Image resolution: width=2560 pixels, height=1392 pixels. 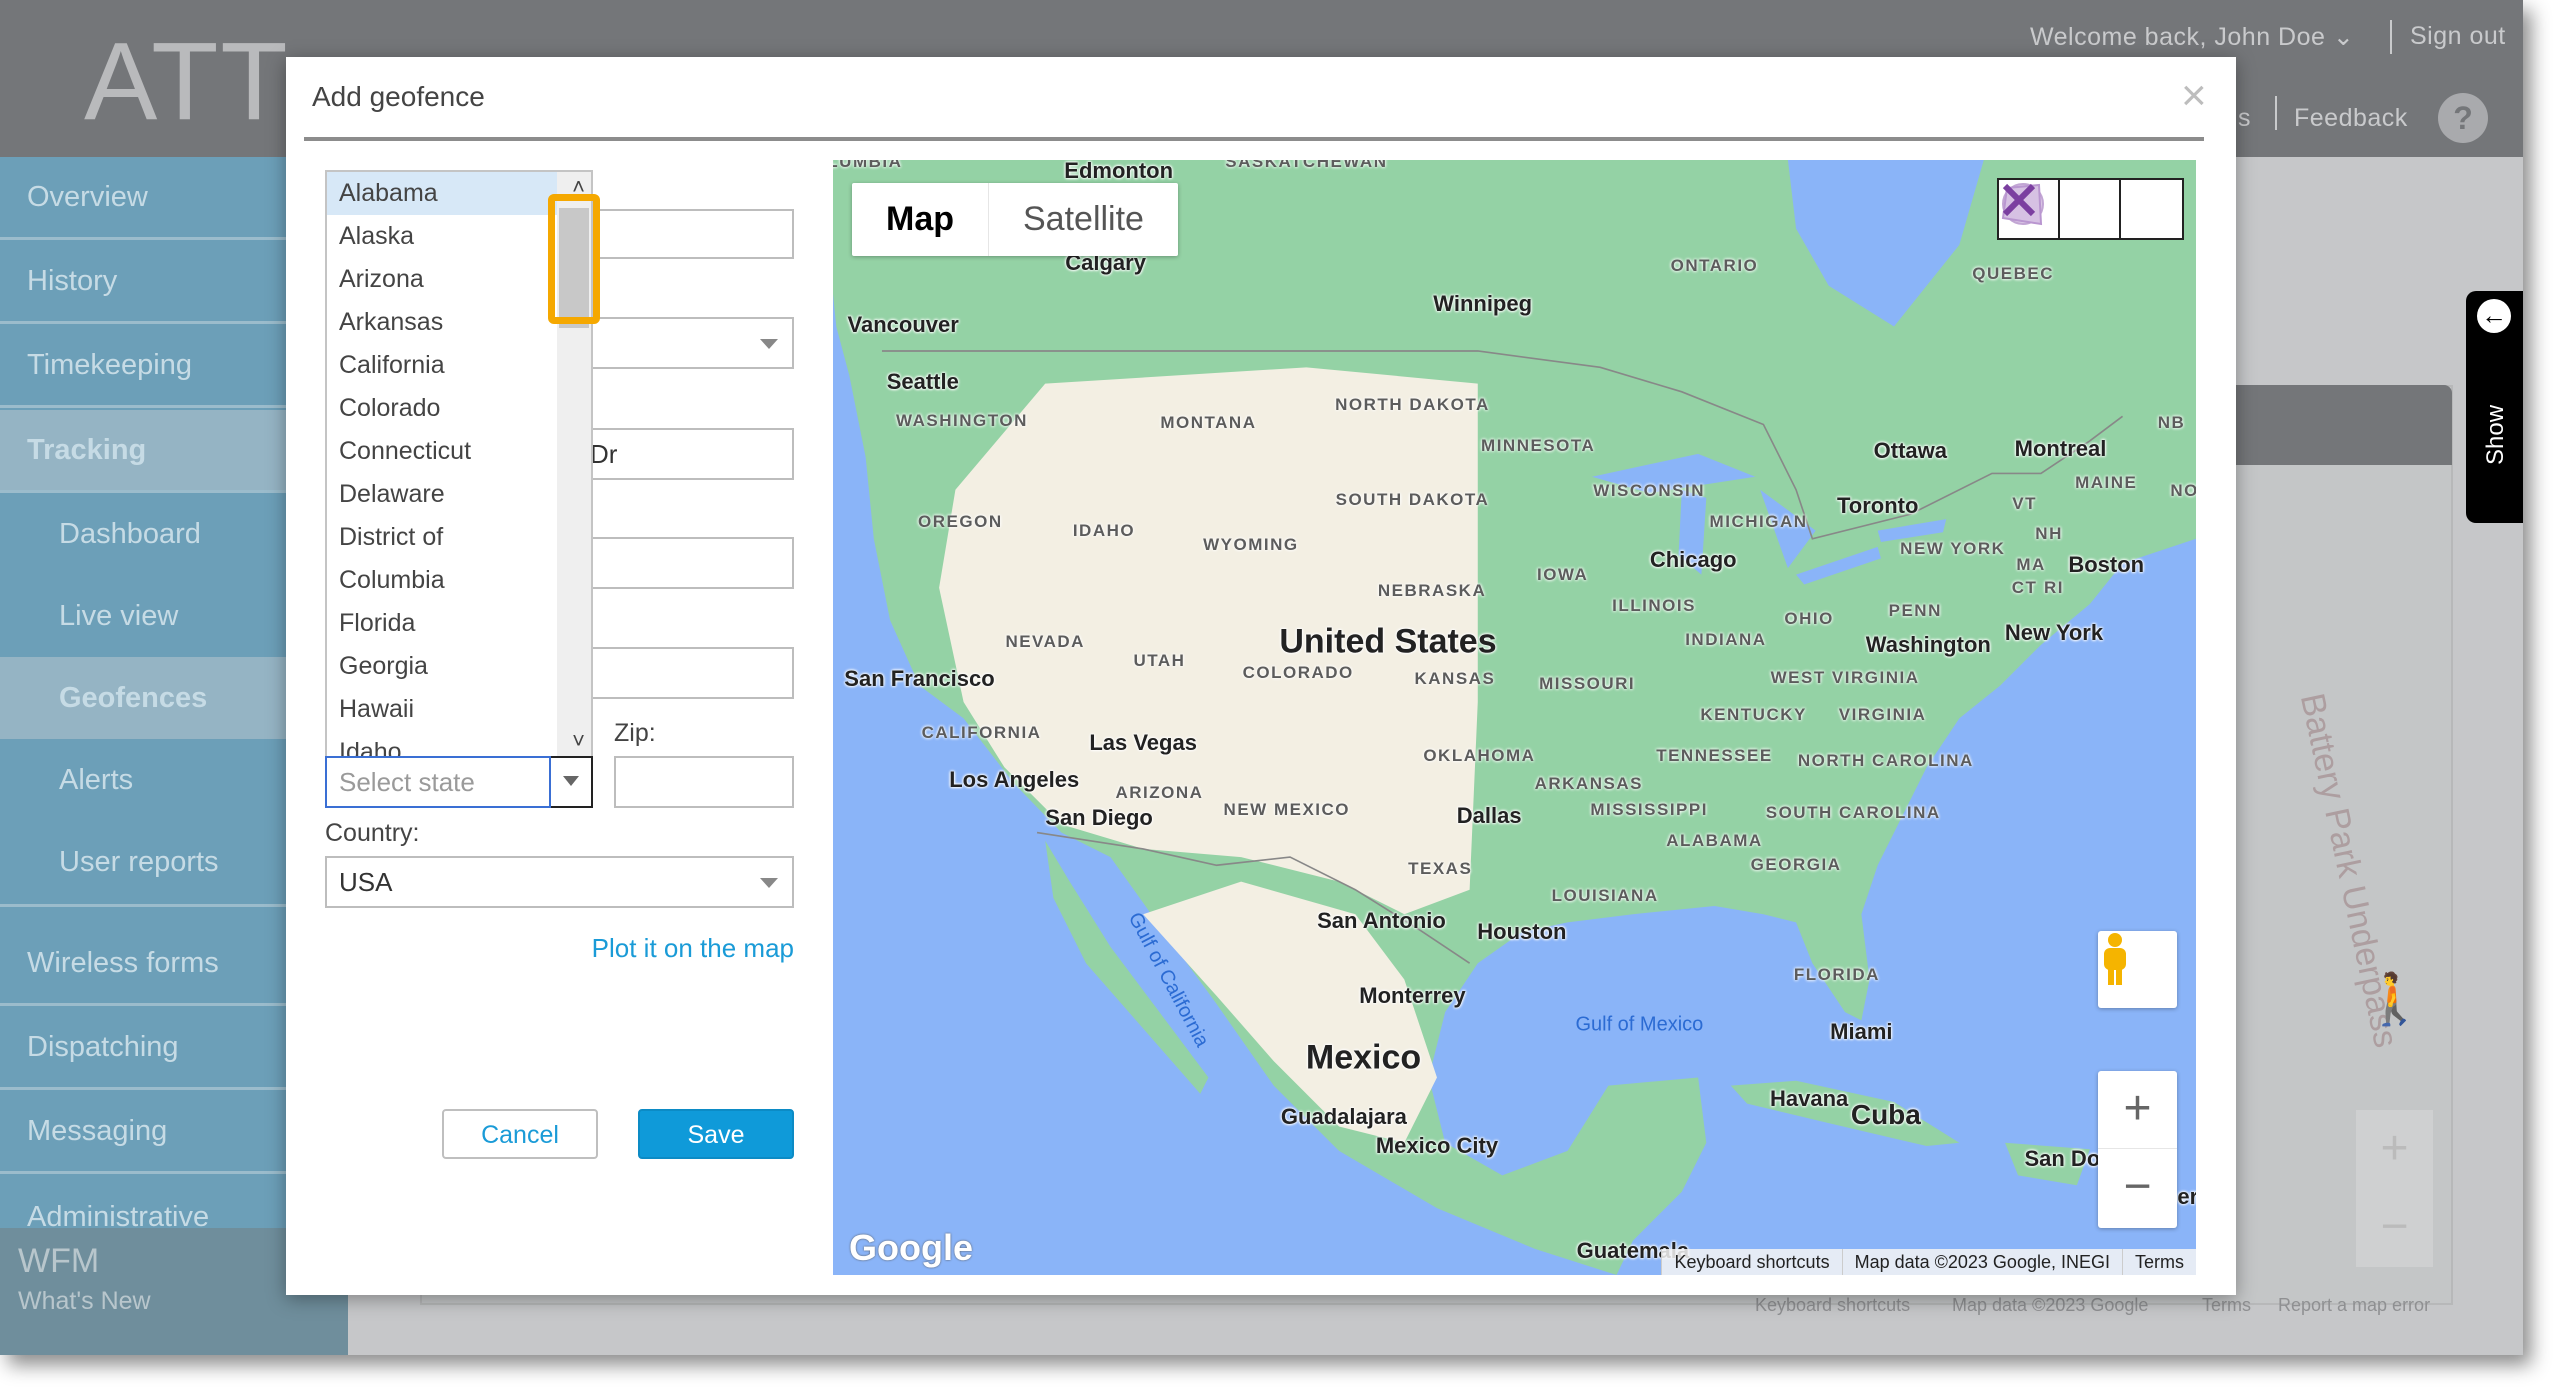 I want to click on map-type-map-button: Map, so click(x=920, y=219).